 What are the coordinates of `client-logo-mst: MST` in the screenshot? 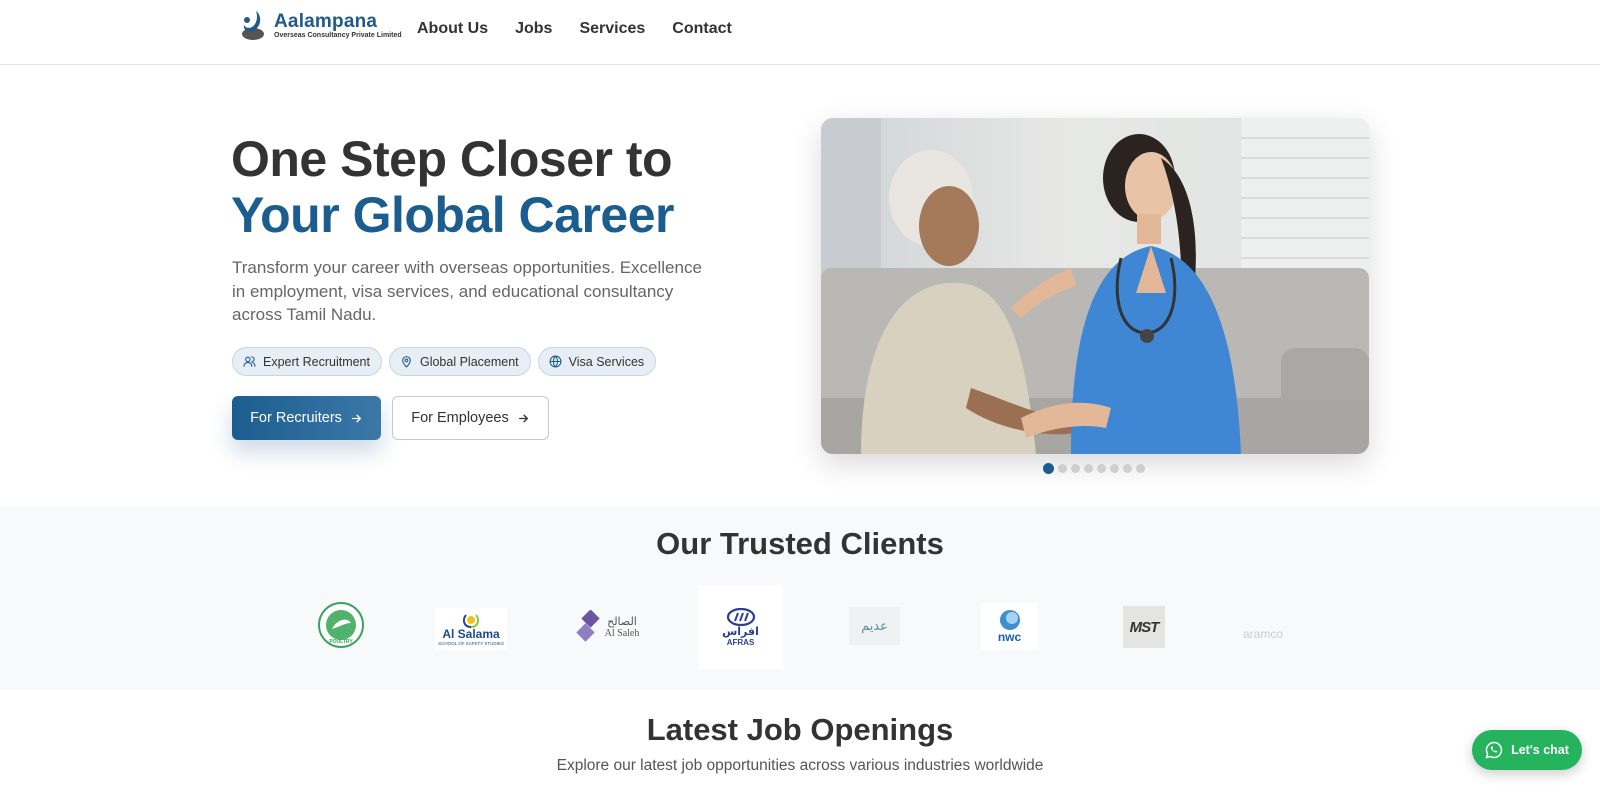 It's located at (1144, 627).